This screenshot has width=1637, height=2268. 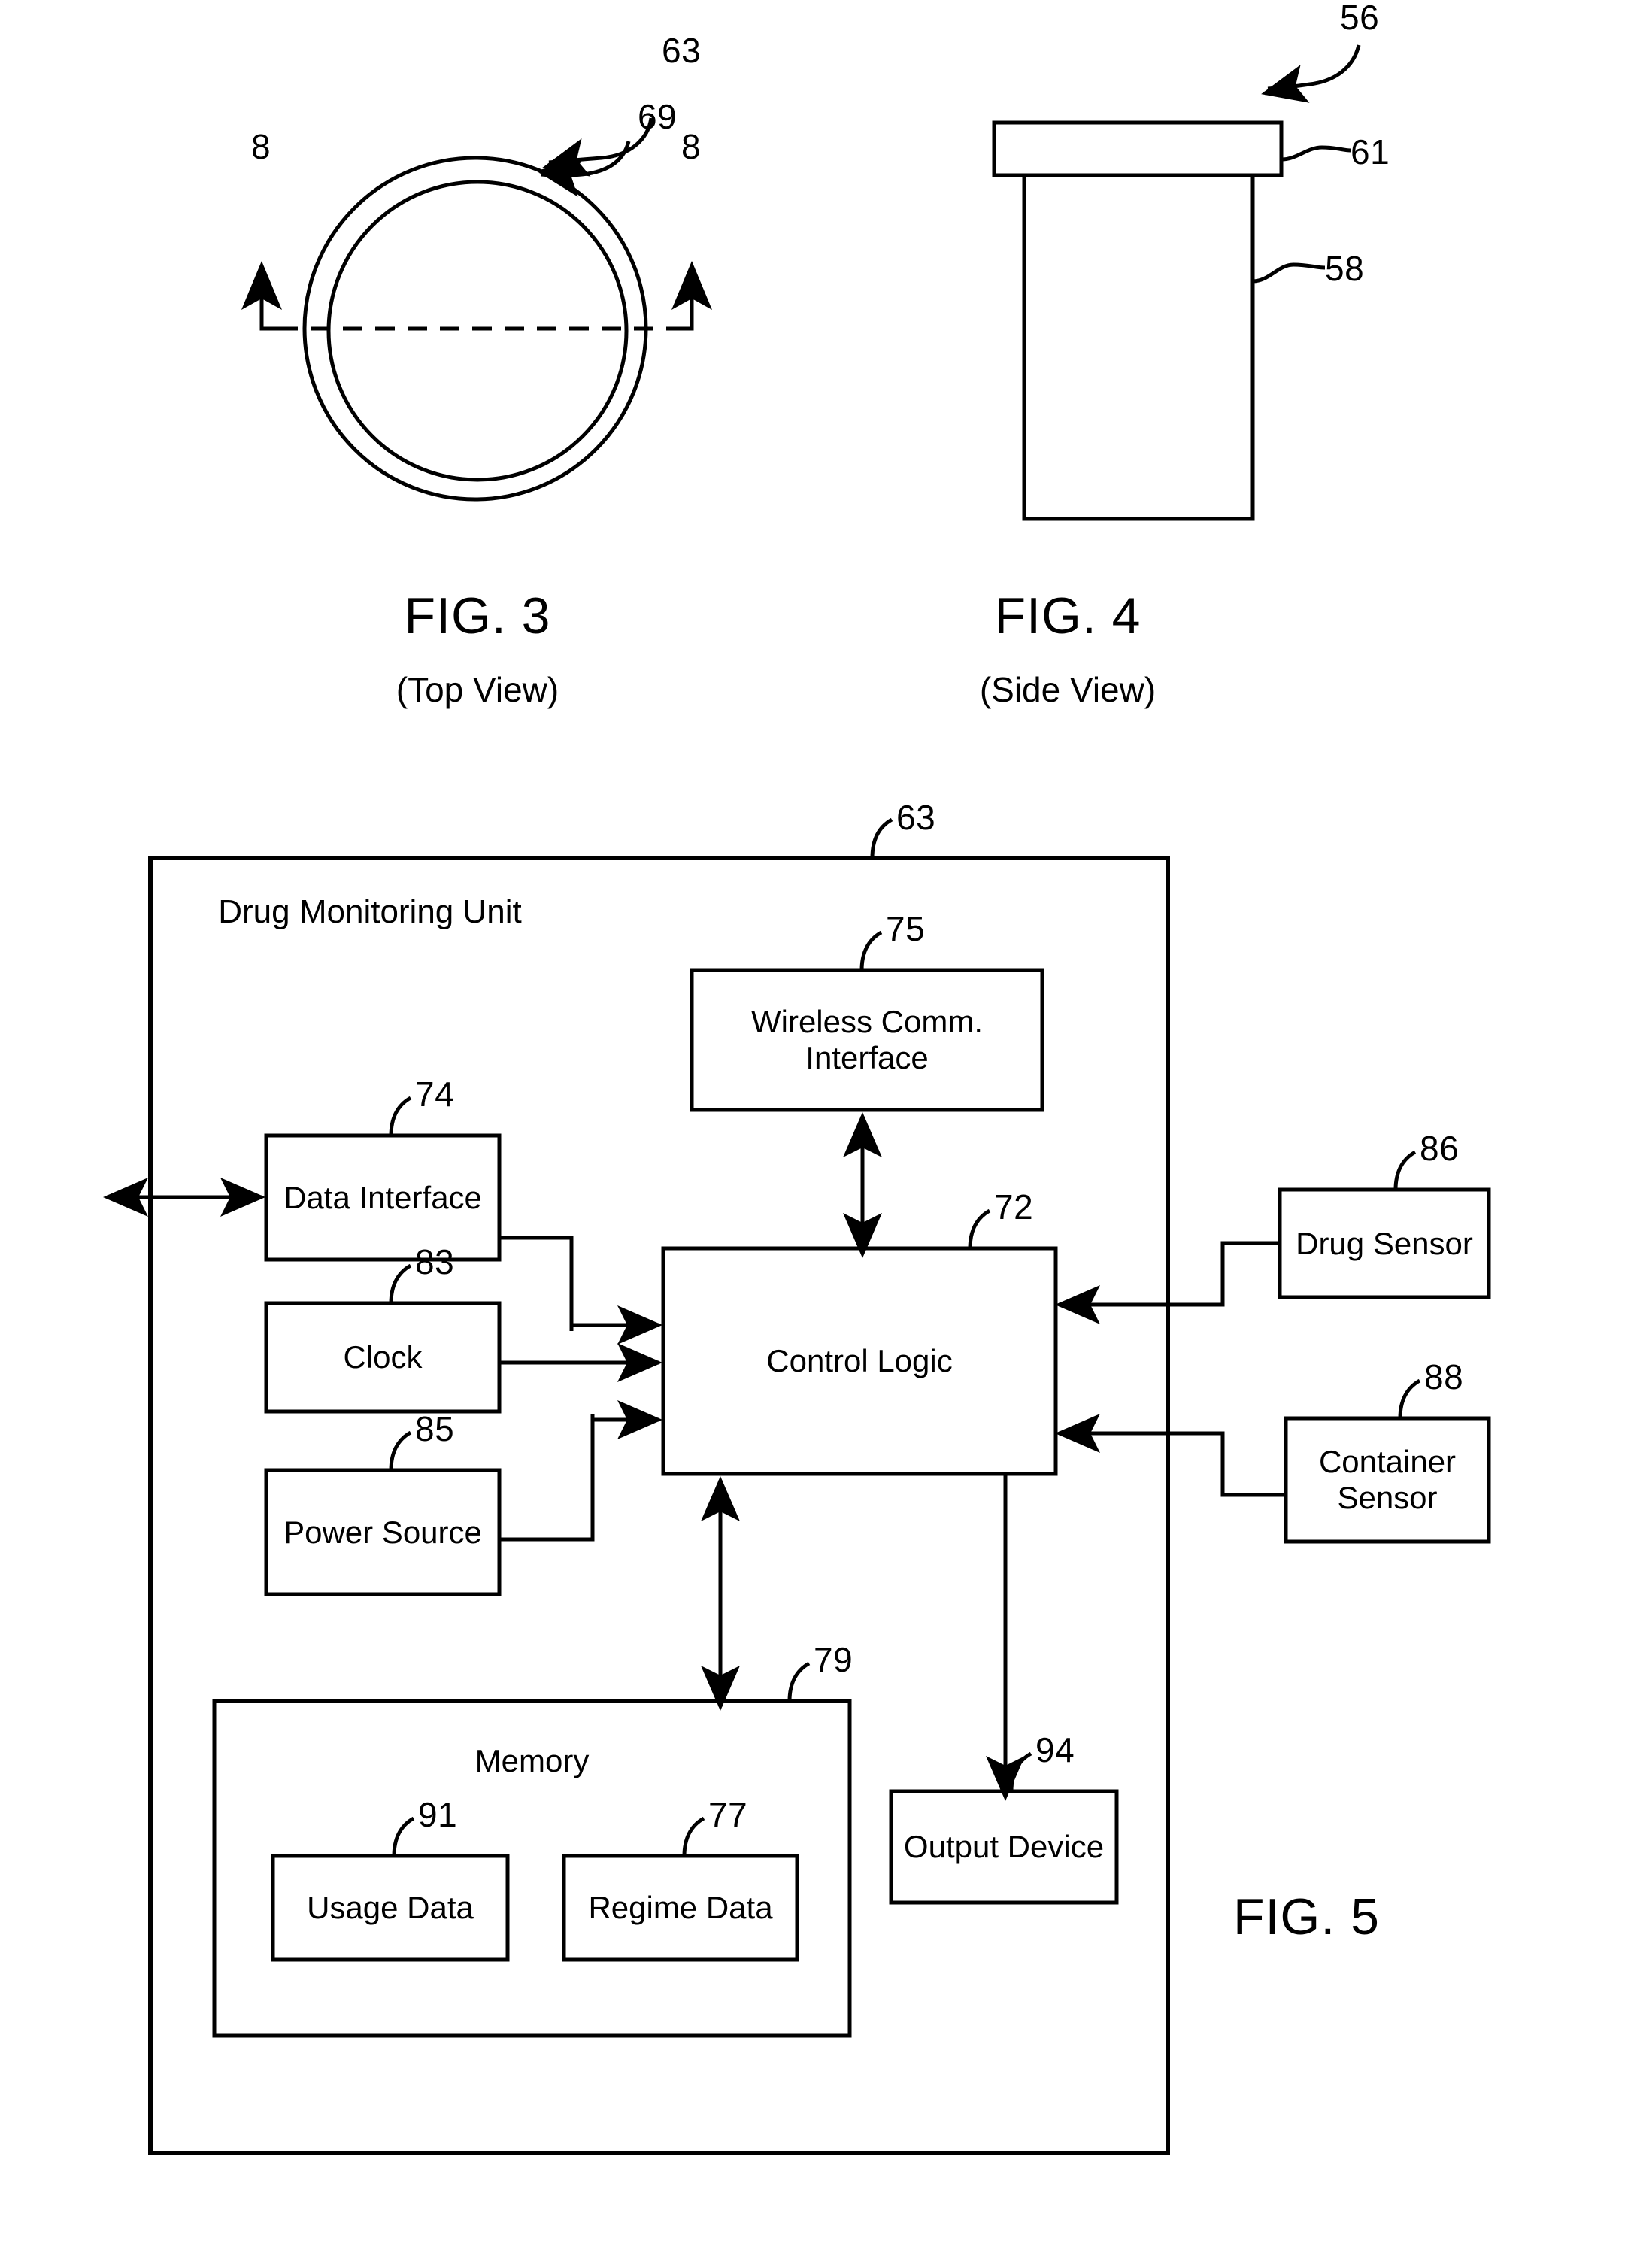 I want to click on connector-power-source-to-control-logic, so click(x=580, y=1471).